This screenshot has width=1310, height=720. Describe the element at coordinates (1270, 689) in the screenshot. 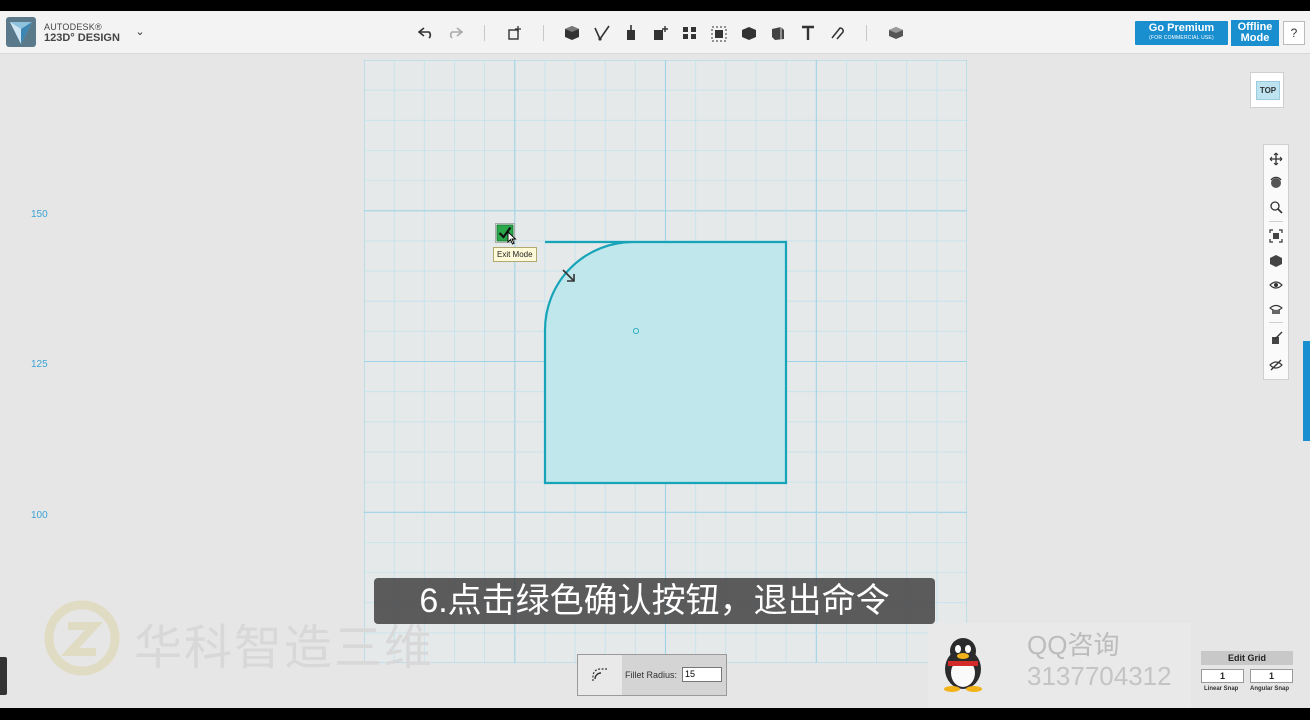

I see `angular-snap-label: Angular Snap` at that location.